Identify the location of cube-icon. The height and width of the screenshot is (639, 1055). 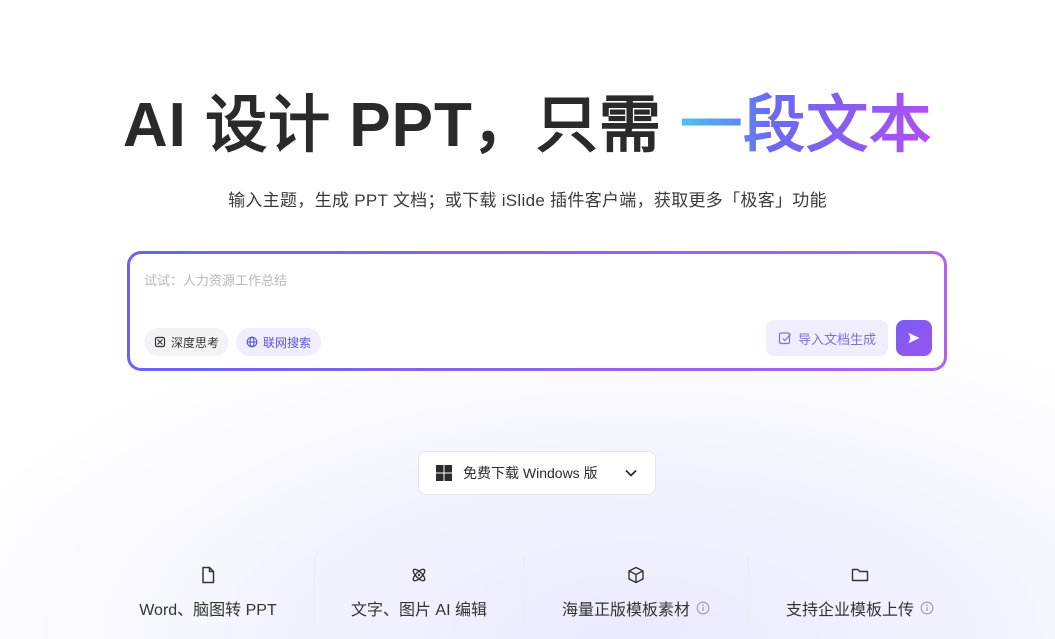
(636, 575).